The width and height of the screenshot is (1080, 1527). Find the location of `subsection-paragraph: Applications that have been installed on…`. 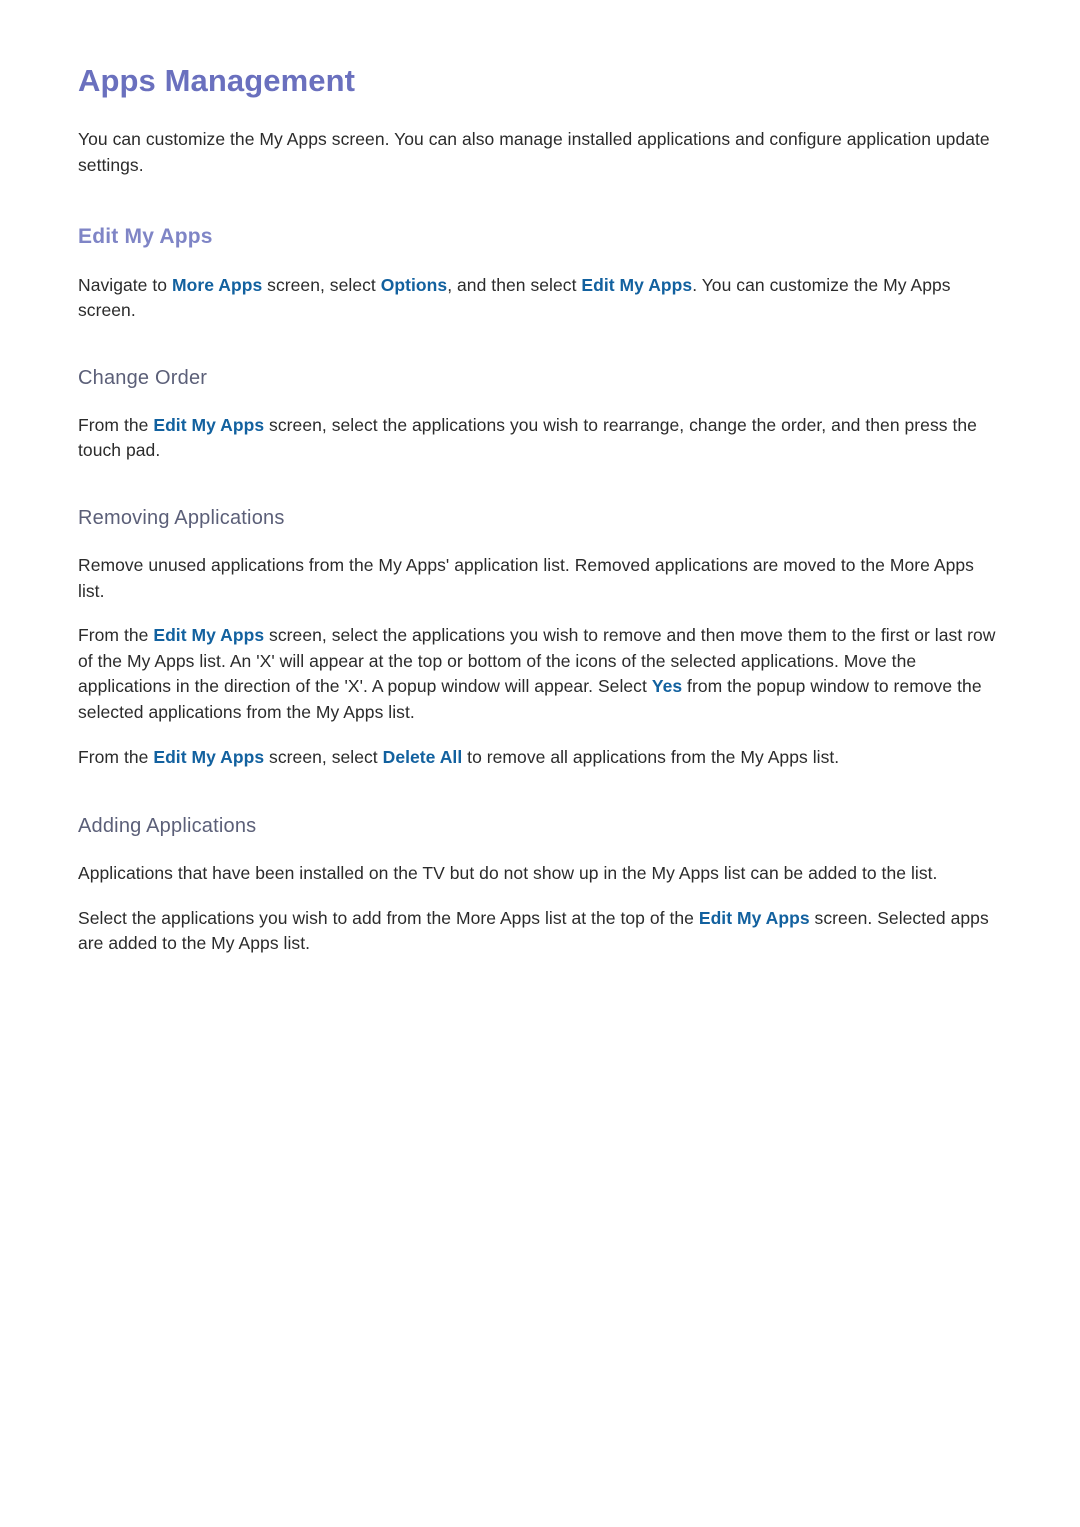

subsection-paragraph: Applications that have been installed on… is located at coordinates (508, 873).